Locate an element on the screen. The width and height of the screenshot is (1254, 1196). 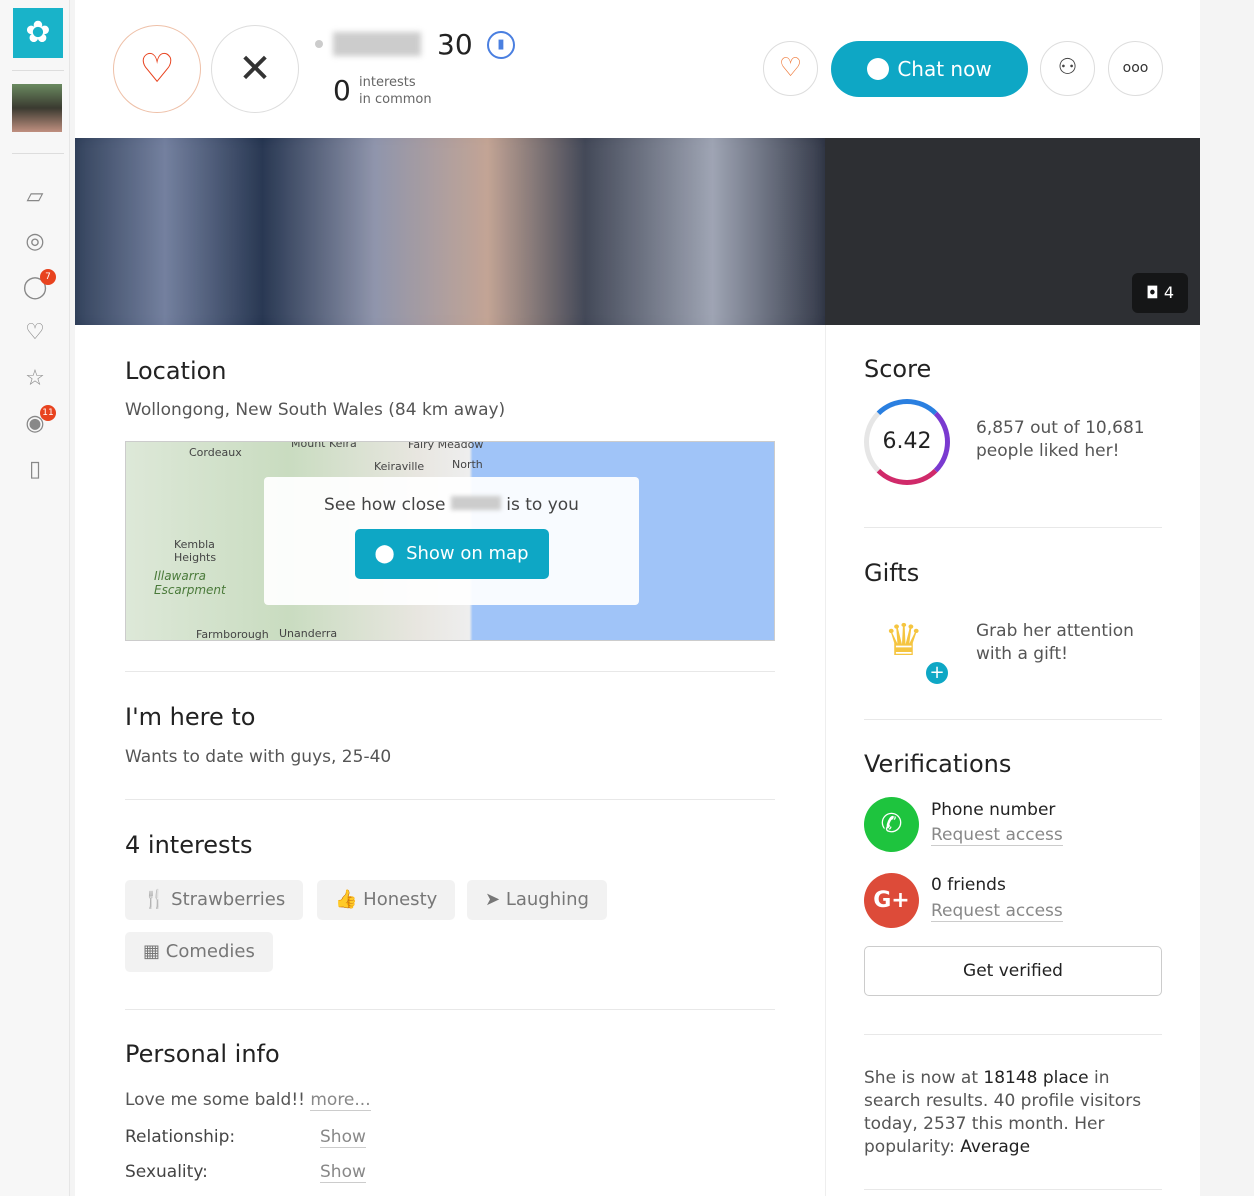
add-gift-icon: + is located at coordinates (937, 673).